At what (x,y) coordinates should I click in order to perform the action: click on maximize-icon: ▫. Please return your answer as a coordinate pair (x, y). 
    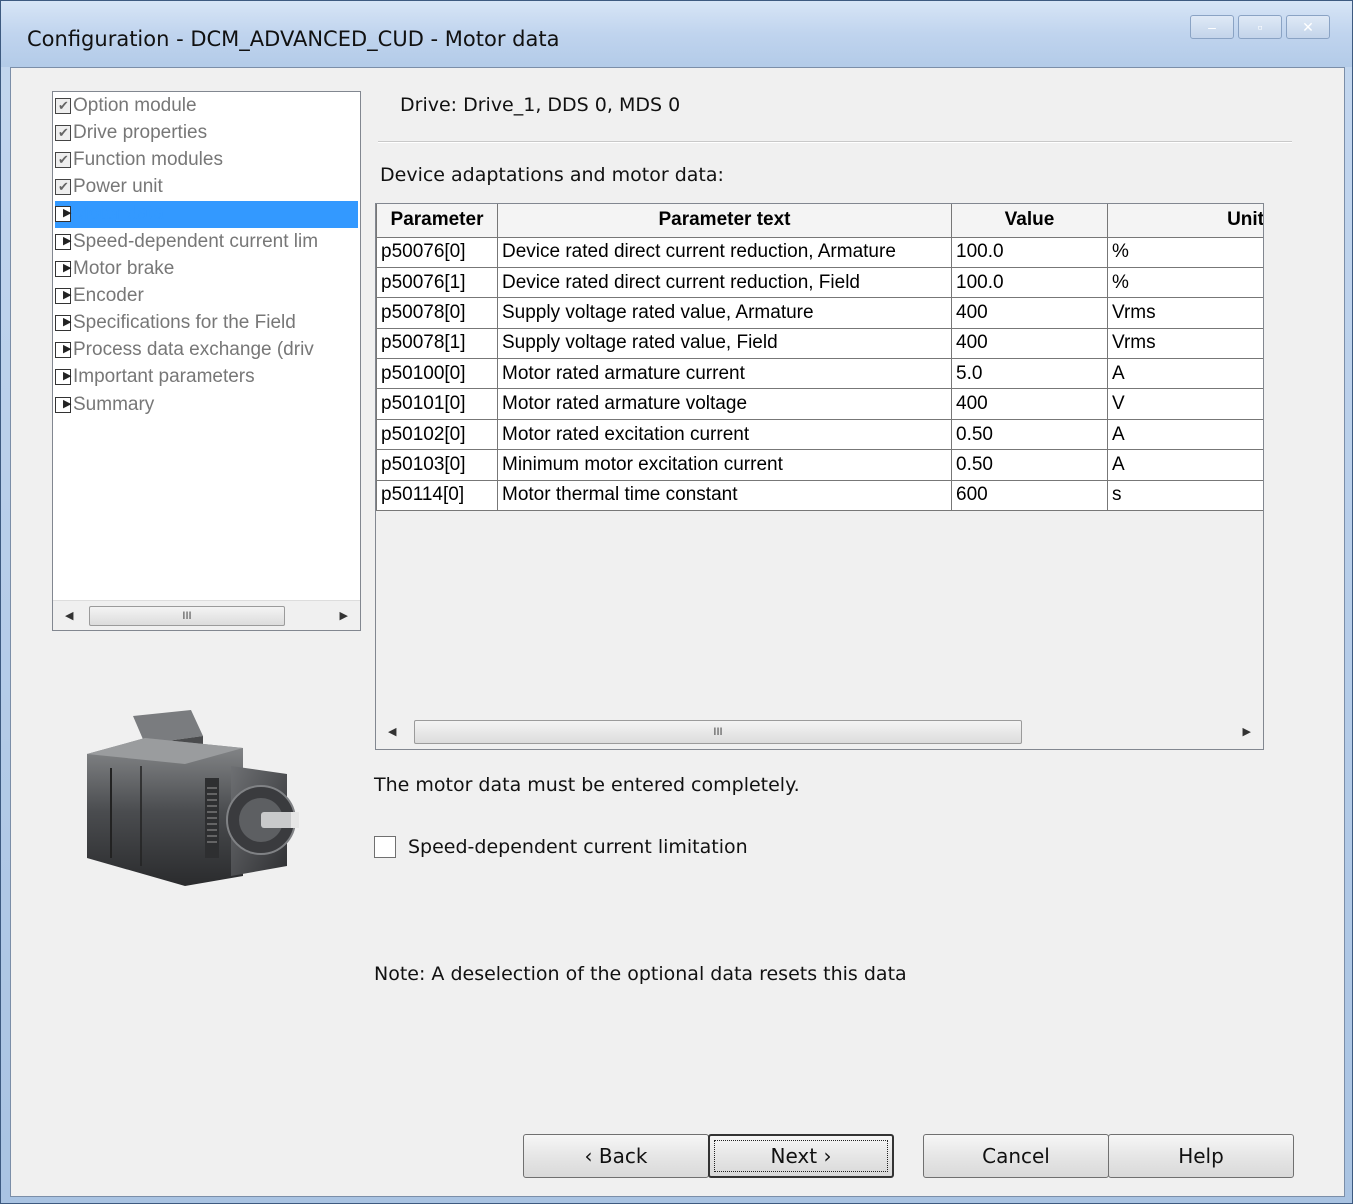
    Looking at the image, I should click on (1260, 27).